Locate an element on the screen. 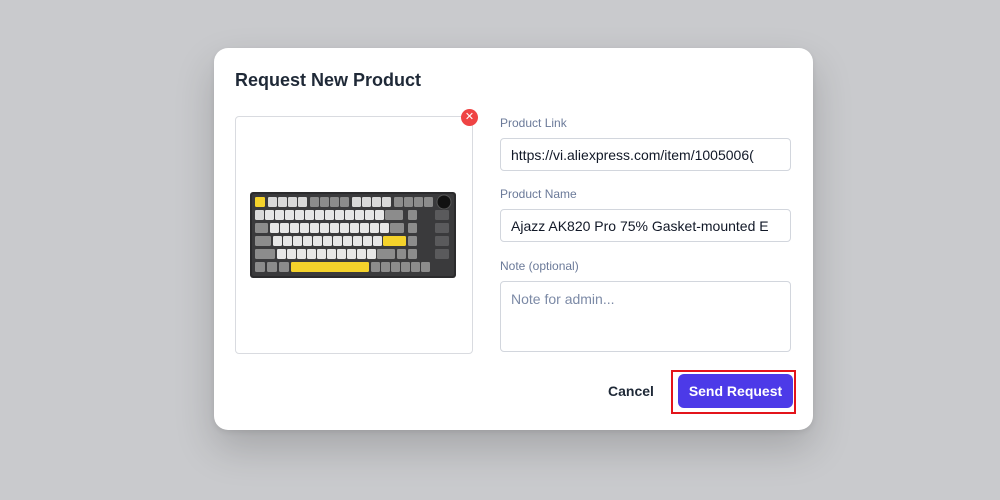 This screenshot has width=1000, height=500. cancel-button: Cancel is located at coordinates (631, 391).